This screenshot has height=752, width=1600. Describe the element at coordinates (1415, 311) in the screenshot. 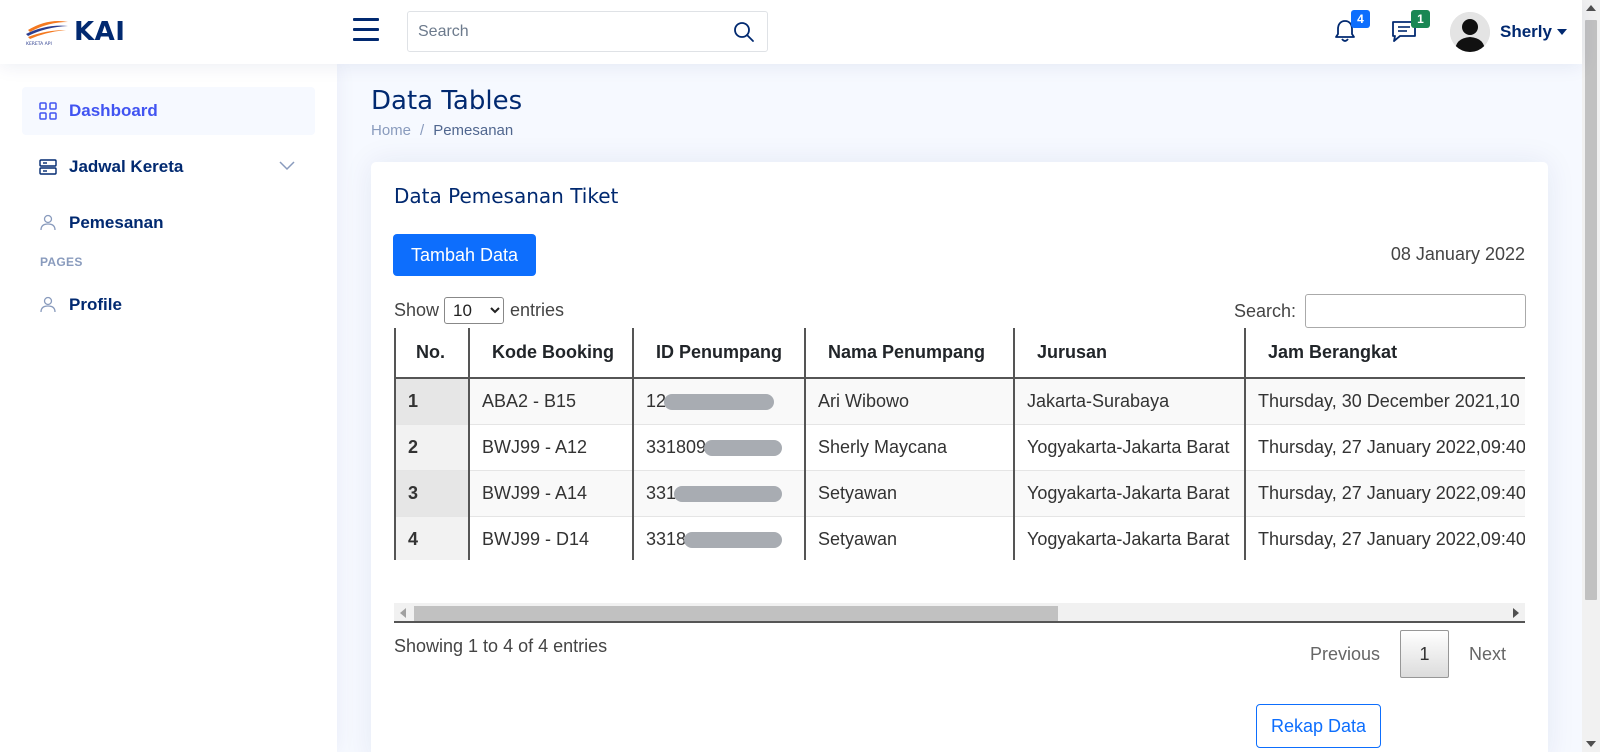

I see `table-search-input` at that location.